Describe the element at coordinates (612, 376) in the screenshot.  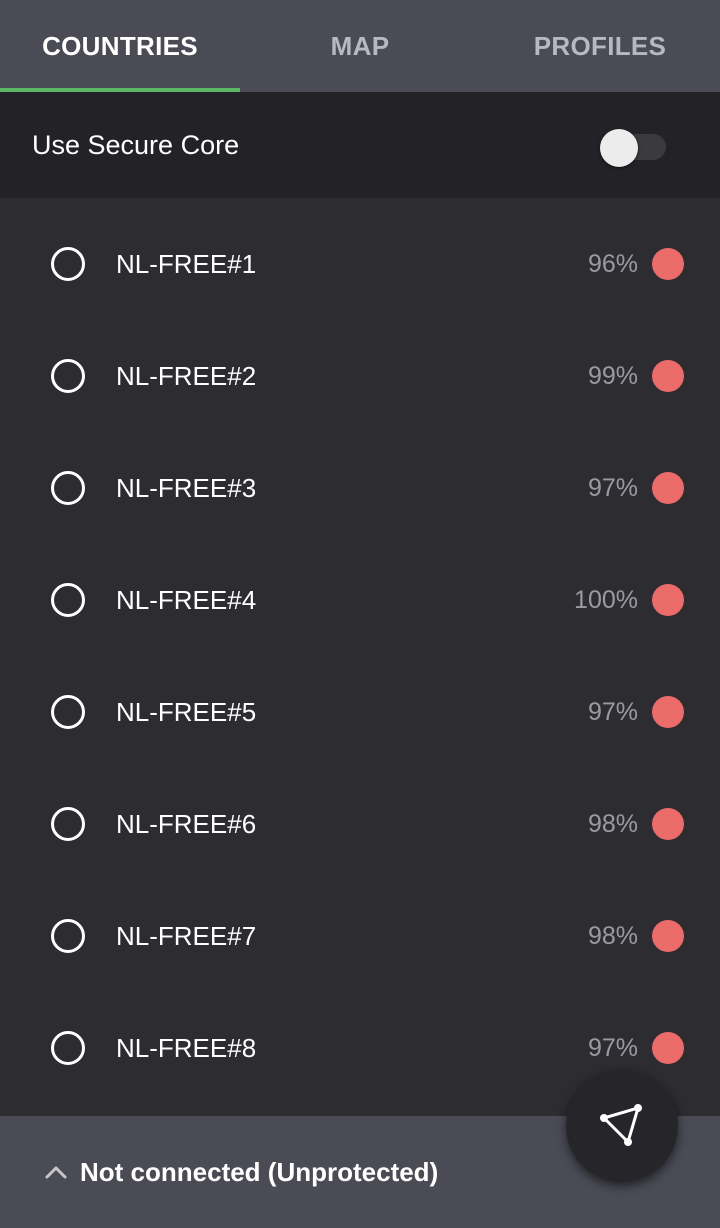
I see `server-load: 99%` at that location.